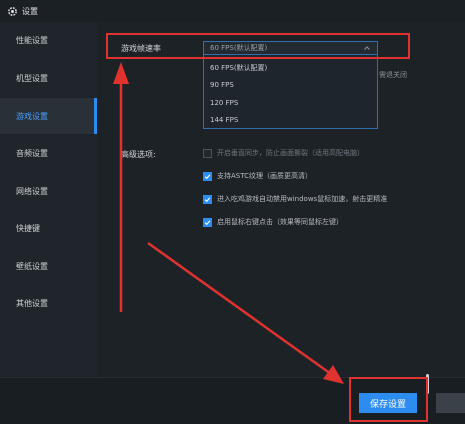 This screenshot has width=465, height=424. Describe the element at coordinates (28, 228) in the screenshot. I see `sidebar-item-label: 快捷键` at that location.